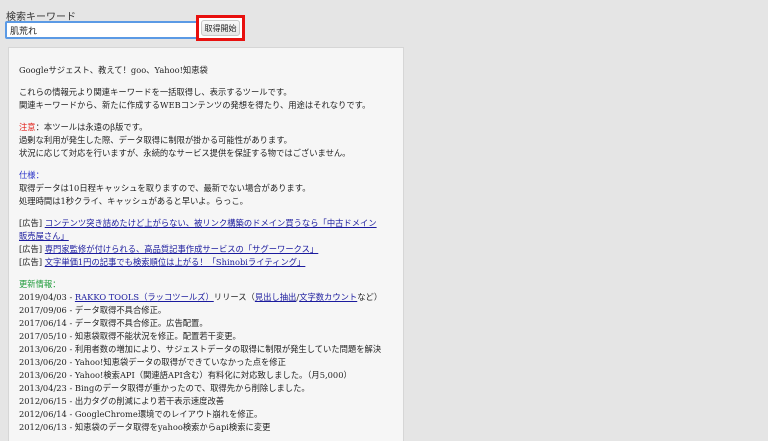 The width and height of the screenshot is (768, 441). I want to click on update-item: 2012/06/14 - GoogleChrome環境でのレイアウト崩れを修正。, so click(141, 414).